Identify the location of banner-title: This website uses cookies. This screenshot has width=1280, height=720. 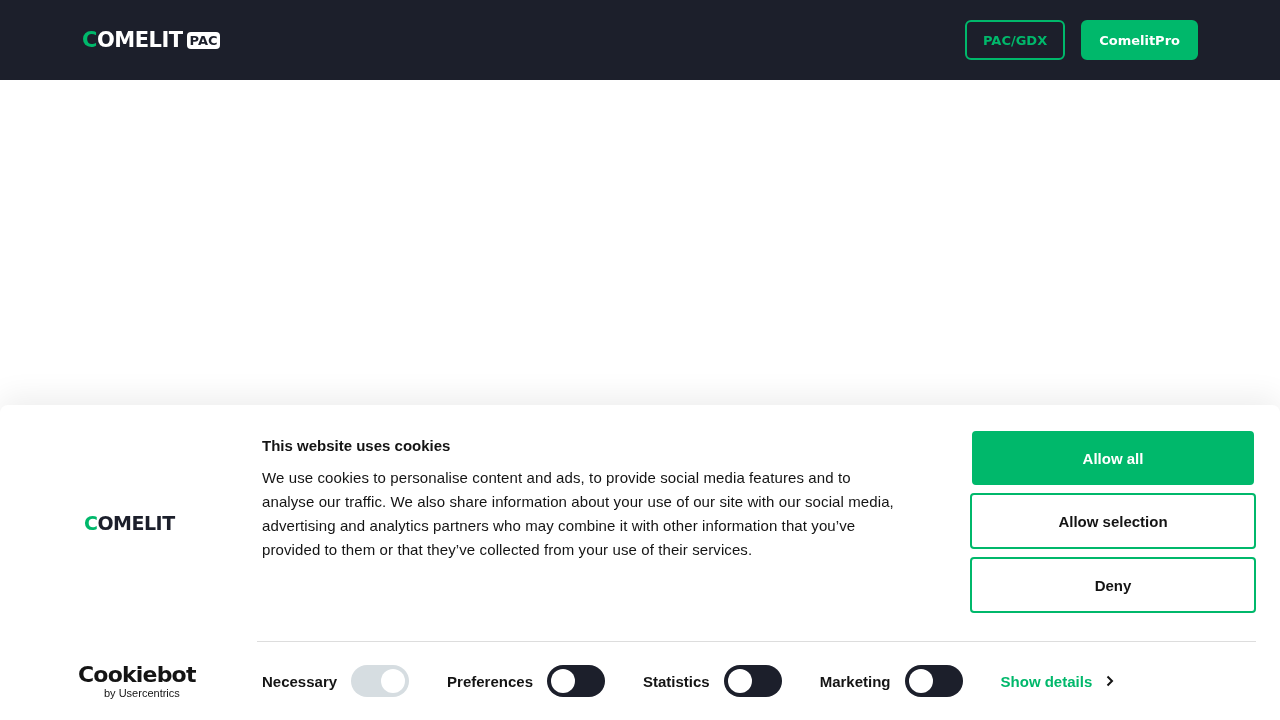
(357, 445).